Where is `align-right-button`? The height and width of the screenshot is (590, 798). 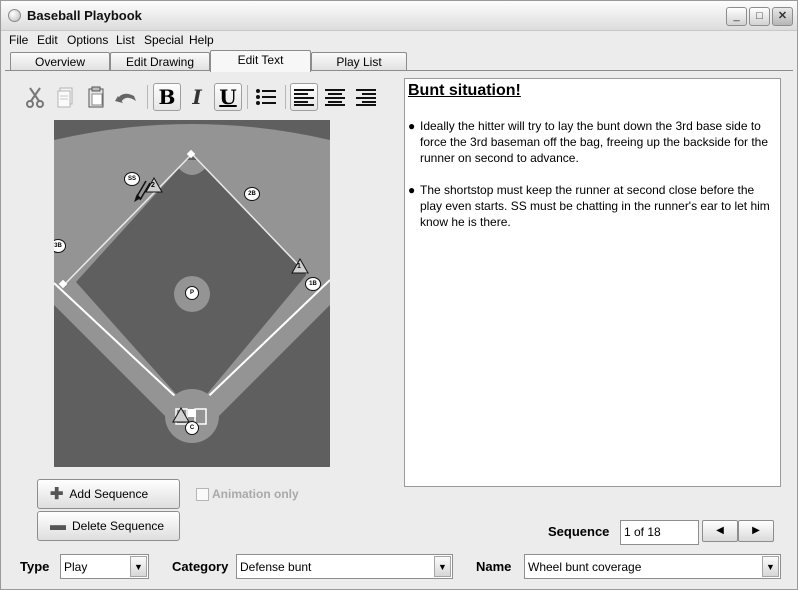 align-right-button is located at coordinates (366, 97).